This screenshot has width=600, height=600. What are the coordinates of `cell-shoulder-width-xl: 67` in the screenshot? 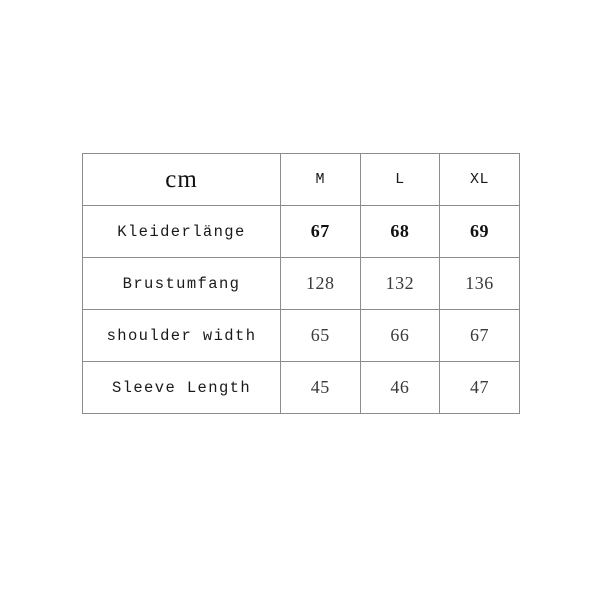 It's located at (479, 335).